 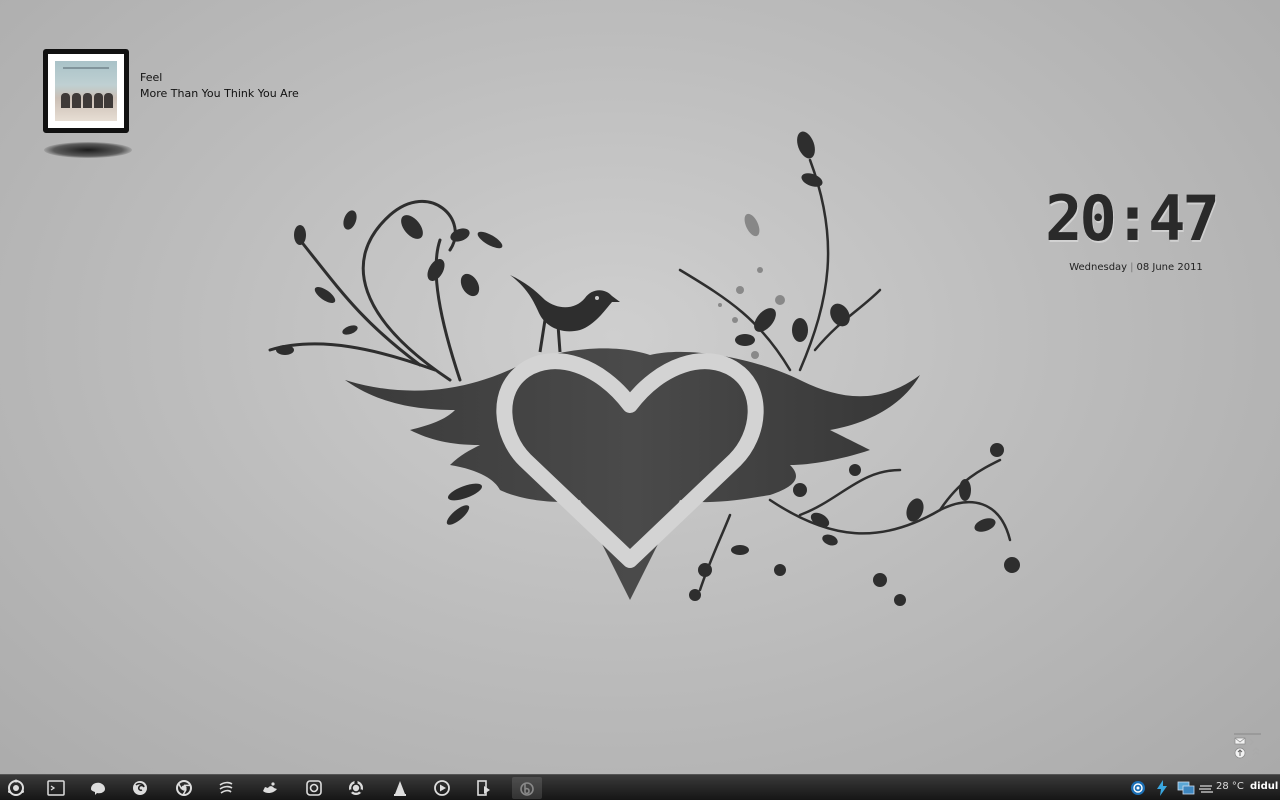 What do you see at coordinates (484, 788) in the screenshot?
I see `audio-player-icon` at bounding box center [484, 788].